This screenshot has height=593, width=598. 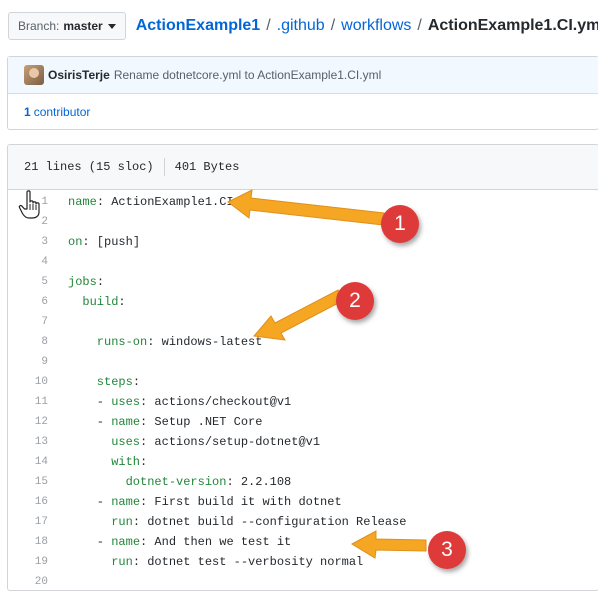 What do you see at coordinates (447, 550) in the screenshot?
I see `callout-badge-3: 3` at bounding box center [447, 550].